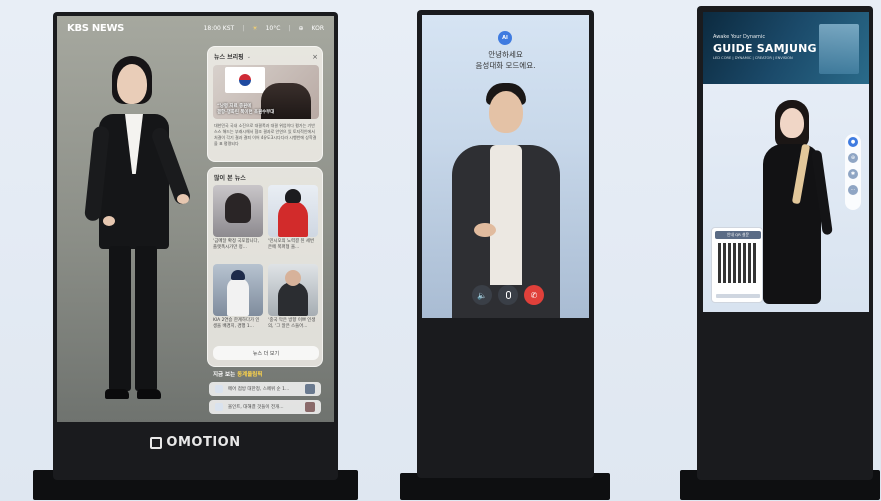 The image size is (881, 501). I want to click on headline-image: “낭평 자료 종원에 결항·쟁화린 폭이런 초원수부대, so click(266, 92).